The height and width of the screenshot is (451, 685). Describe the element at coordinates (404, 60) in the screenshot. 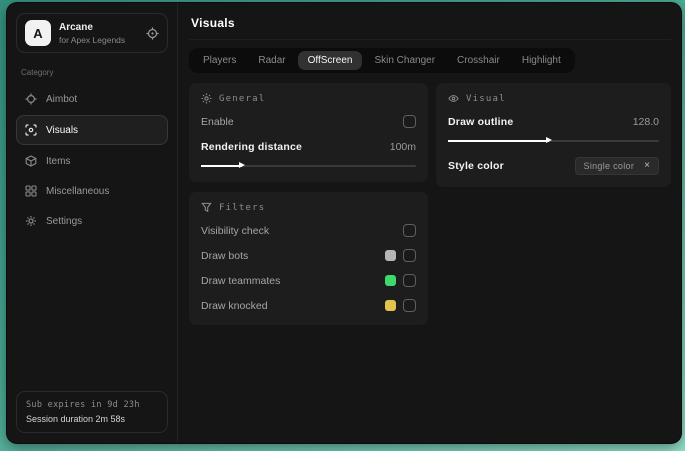

I see `tab-skin-changer: Skin Changer` at that location.